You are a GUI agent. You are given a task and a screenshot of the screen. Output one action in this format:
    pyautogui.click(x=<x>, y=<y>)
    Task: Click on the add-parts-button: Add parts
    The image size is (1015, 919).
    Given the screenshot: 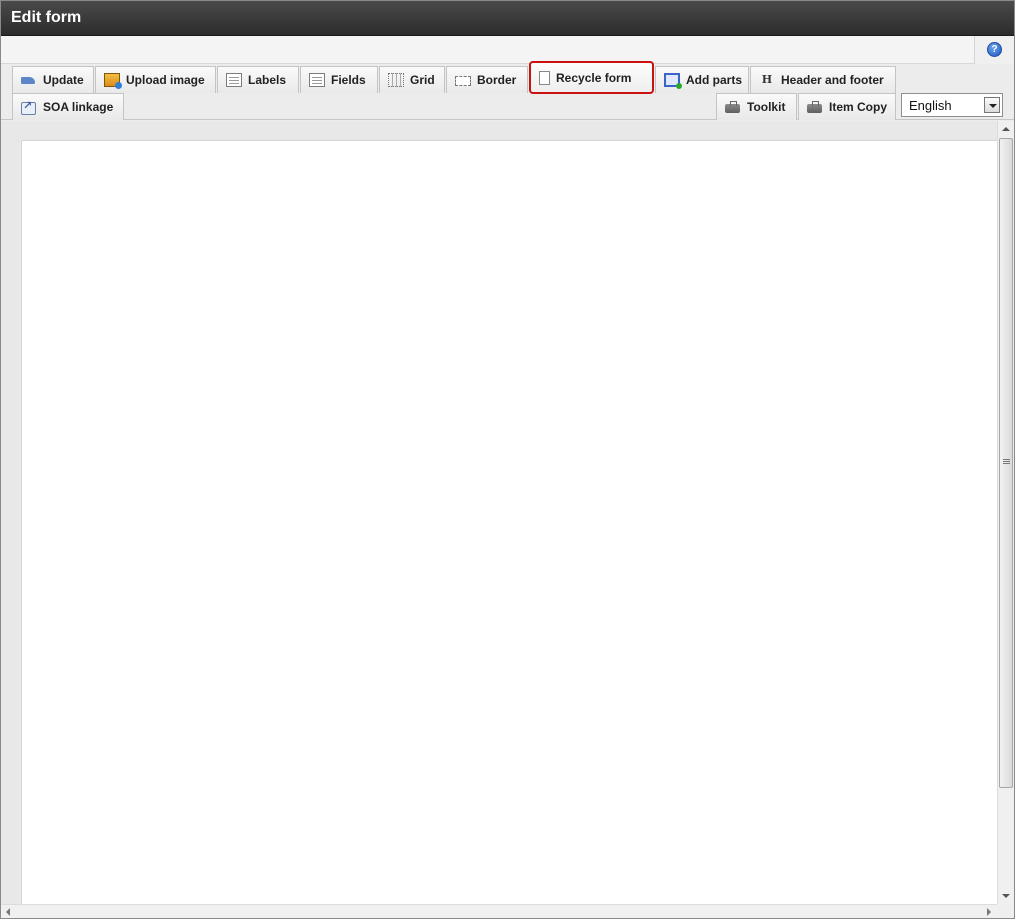 What is the action you would take?
    pyautogui.click(x=702, y=79)
    